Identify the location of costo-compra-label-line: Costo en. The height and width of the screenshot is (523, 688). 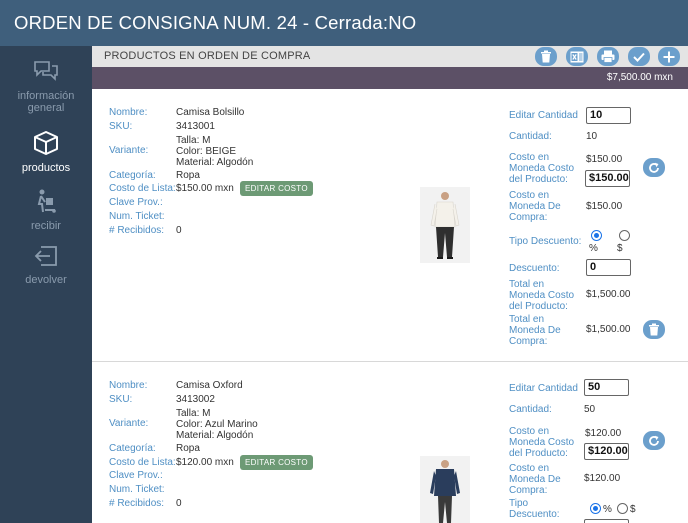
(529, 195).